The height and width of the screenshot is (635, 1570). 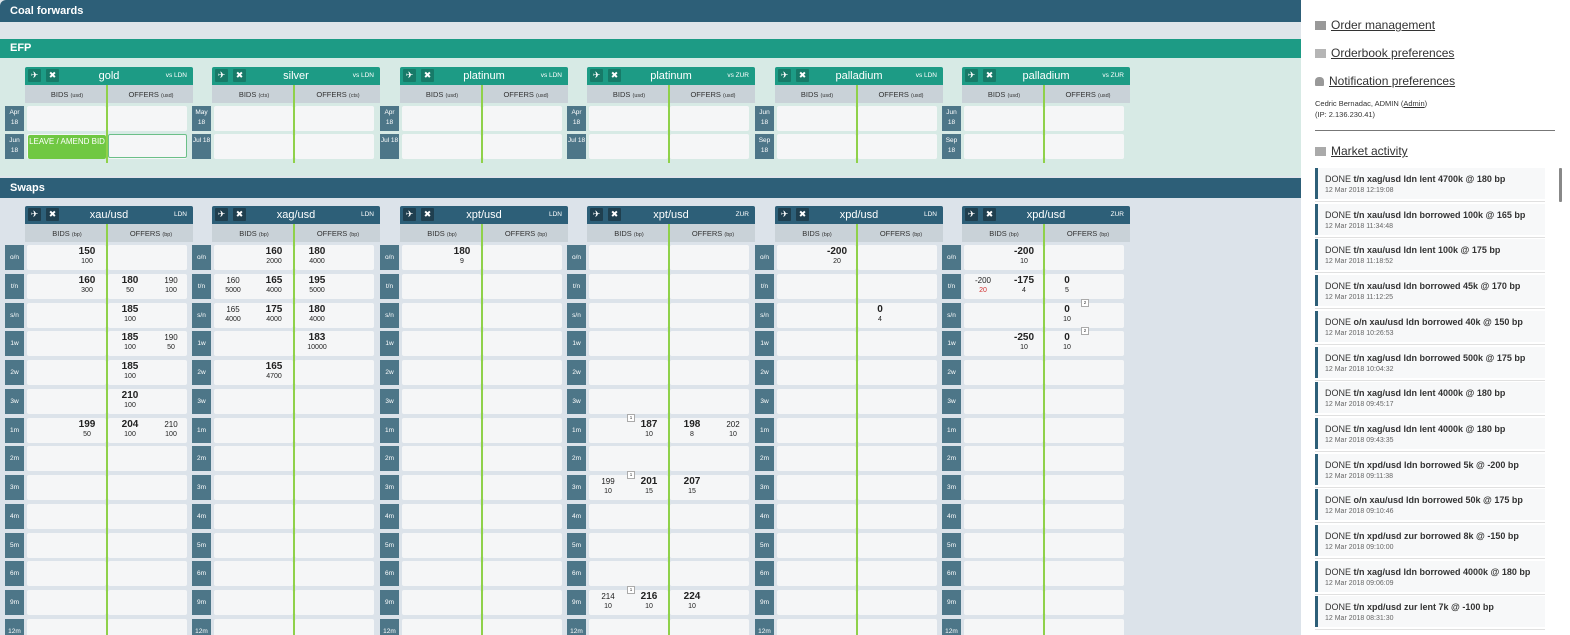 What do you see at coordinates (1384, 53) in the screenshot?
I see `orderbook-preferences-link: Orderbook preferences` at bounding box center [1384, 53].